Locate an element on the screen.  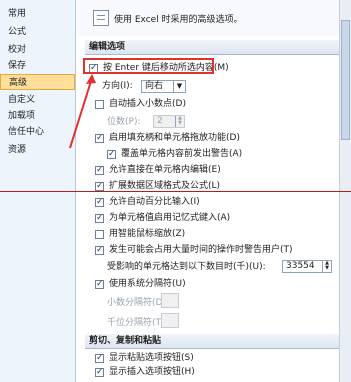
annotation-arrow-line is located at coordinates (81, 113).